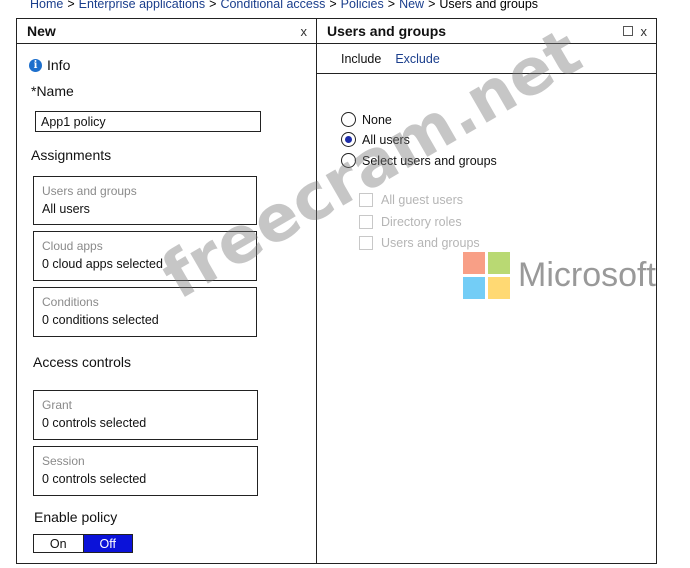 Image resolution: width=690 pixels, height=568 pixels. Describe the element at coordinates (430, 243) in the screenshot. I see `checkbox-label: Users and groups` at that location.